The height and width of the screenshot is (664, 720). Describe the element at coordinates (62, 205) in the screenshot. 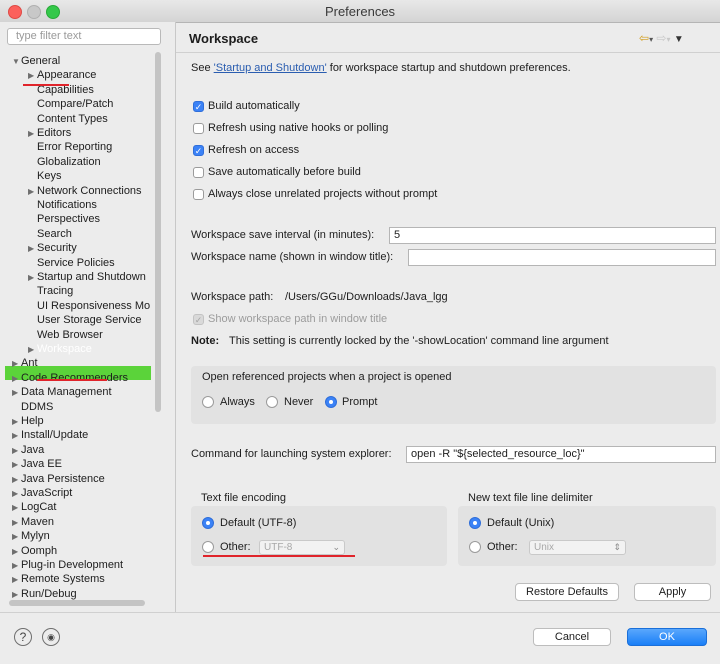

I see `sidebar-item-notifications: Notifications` at that location.